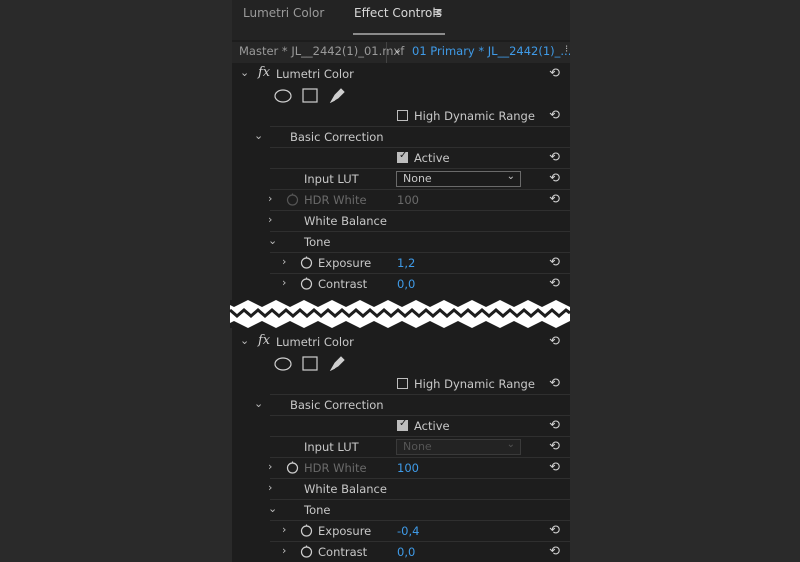 The image size is (800, 562). What do you see at coordinates (337, 405) in the screenshot?
I see `basic-correction-label: Basic Correction` at bounding box center [337, 405].